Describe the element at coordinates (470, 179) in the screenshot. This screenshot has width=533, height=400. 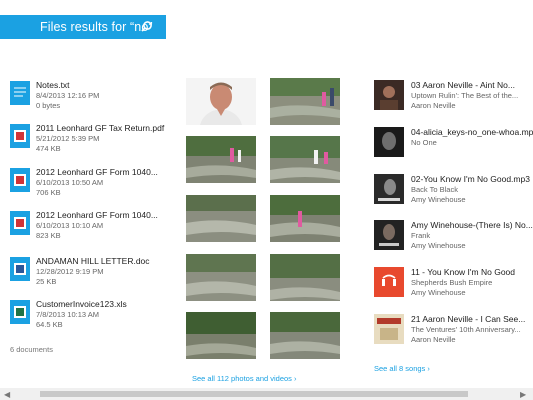
I see `song-title: 02-You Know I'm No Good.mp3` at that location.